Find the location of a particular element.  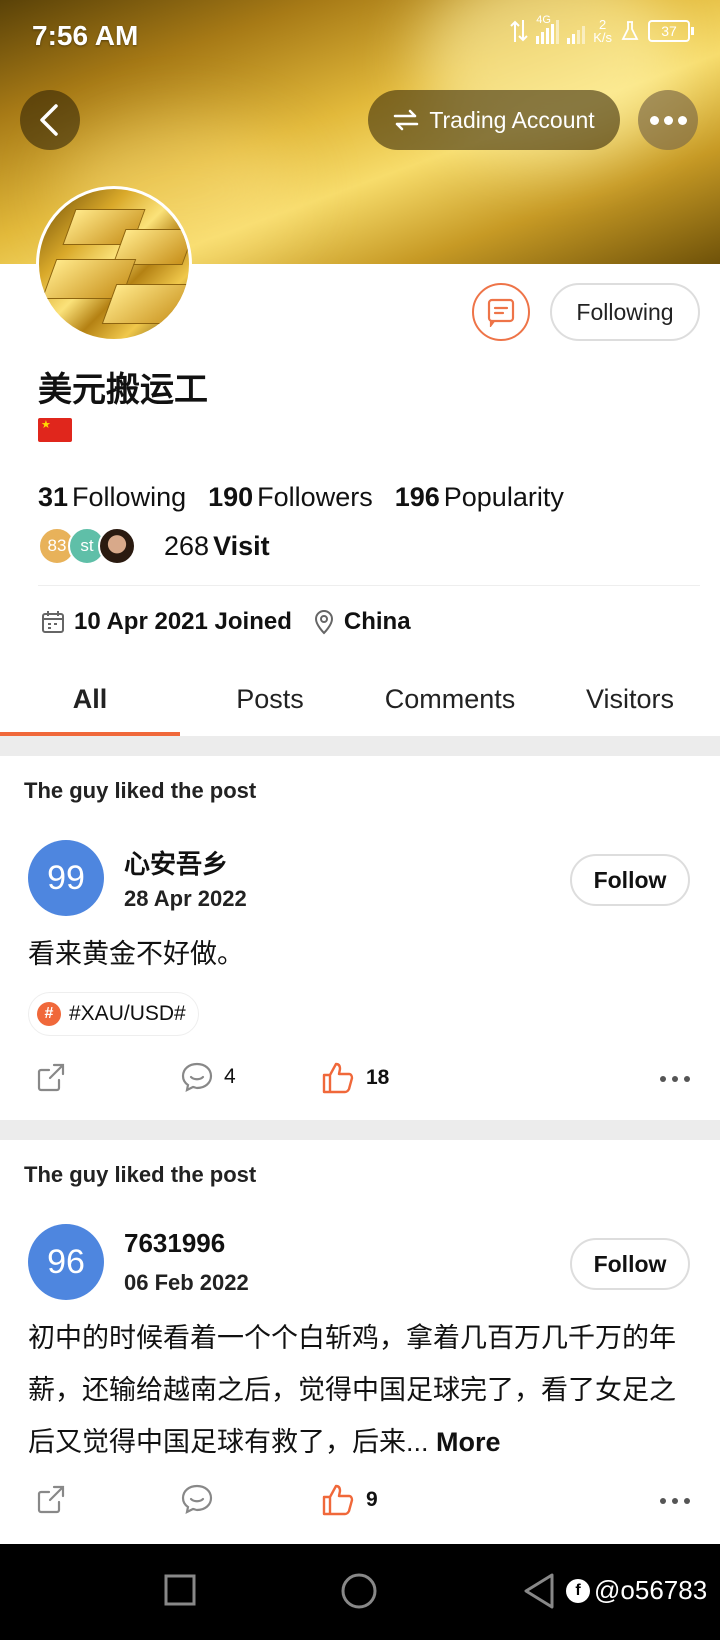

poster-avatar: 96 is located at coordinates (66, 1262).